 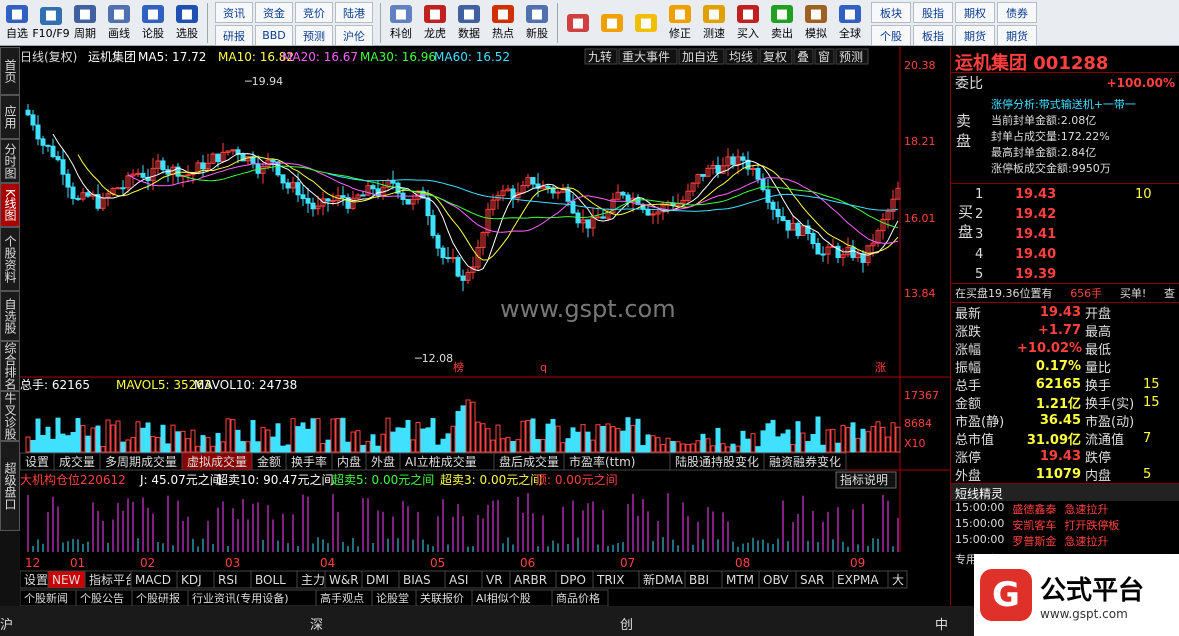 I want to click on toolbar-button-周期: ■ 周期, so click(x=85, y=23).